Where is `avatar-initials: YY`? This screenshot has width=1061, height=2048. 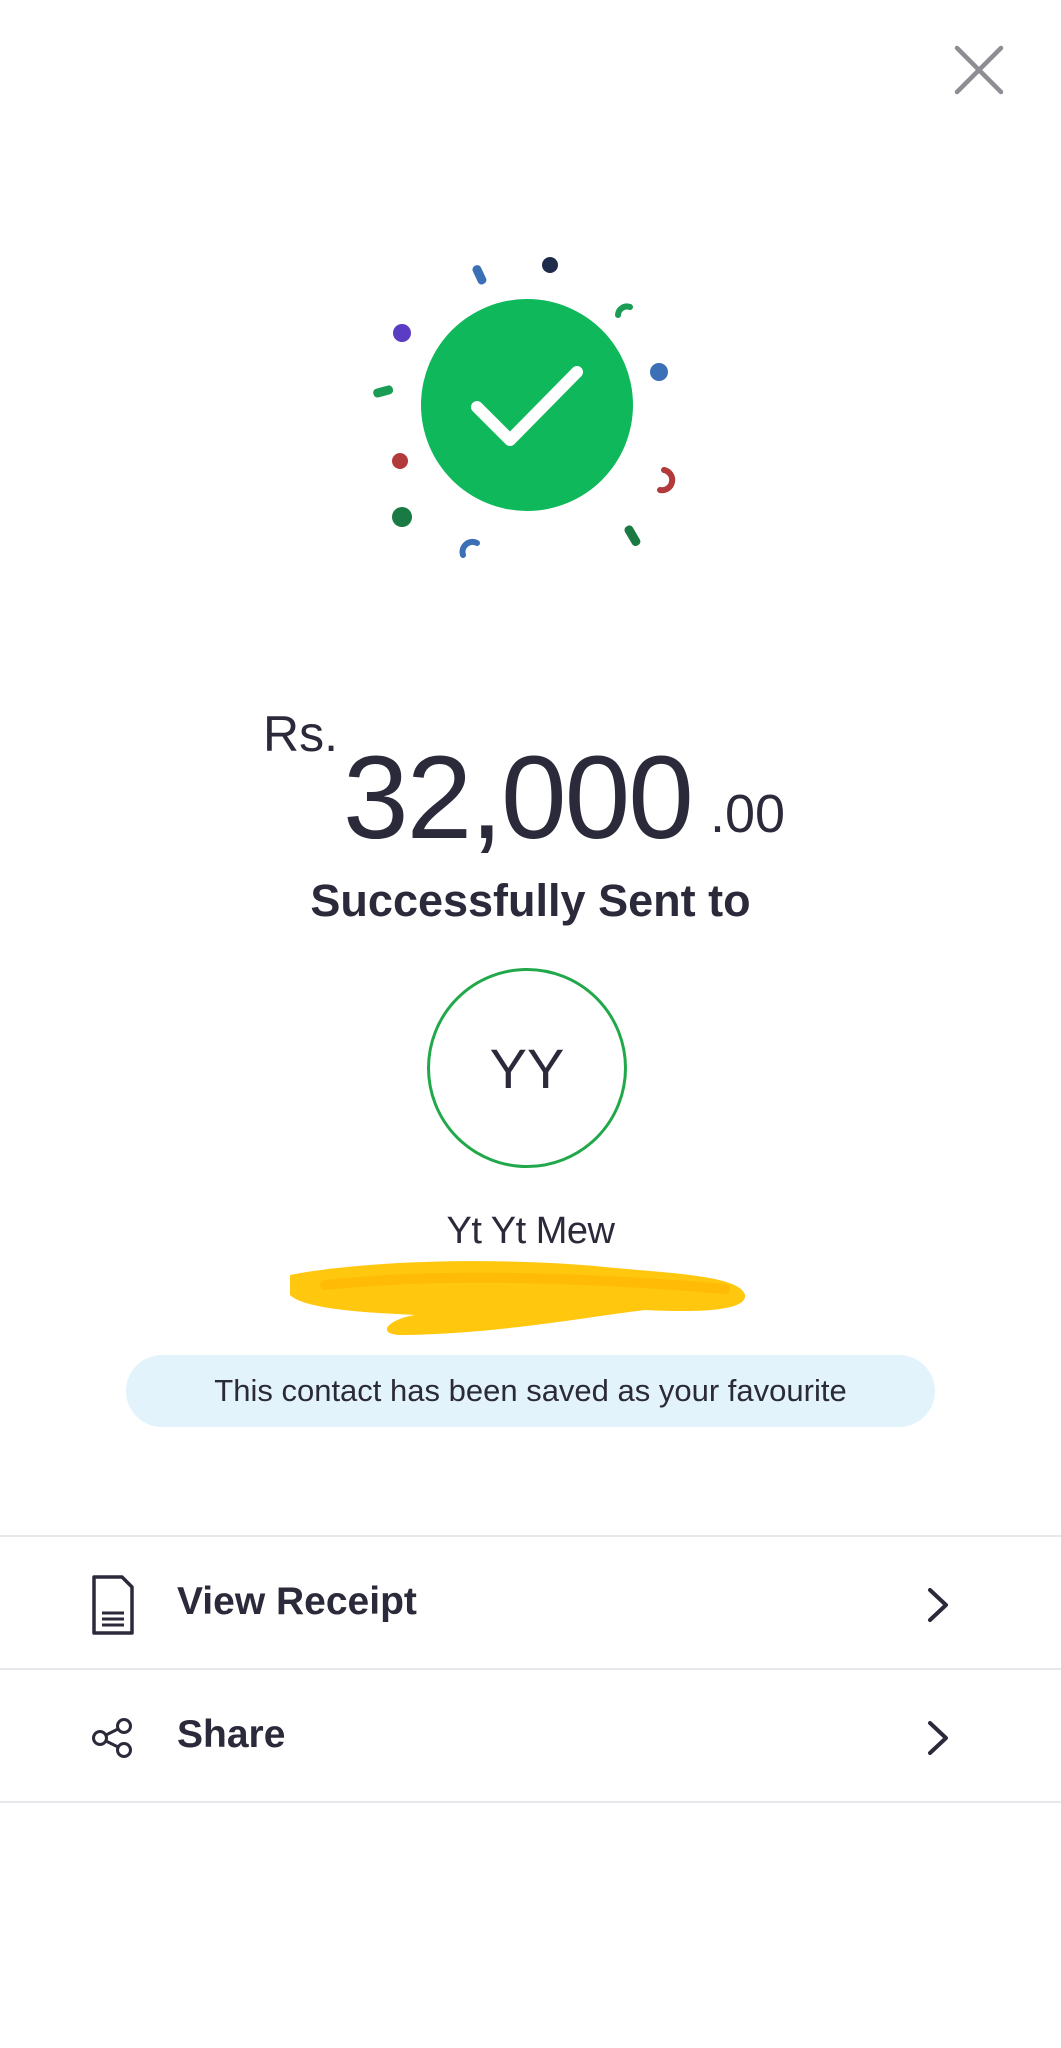
avatar-initials: YY is located at coordinates (527, 1068).